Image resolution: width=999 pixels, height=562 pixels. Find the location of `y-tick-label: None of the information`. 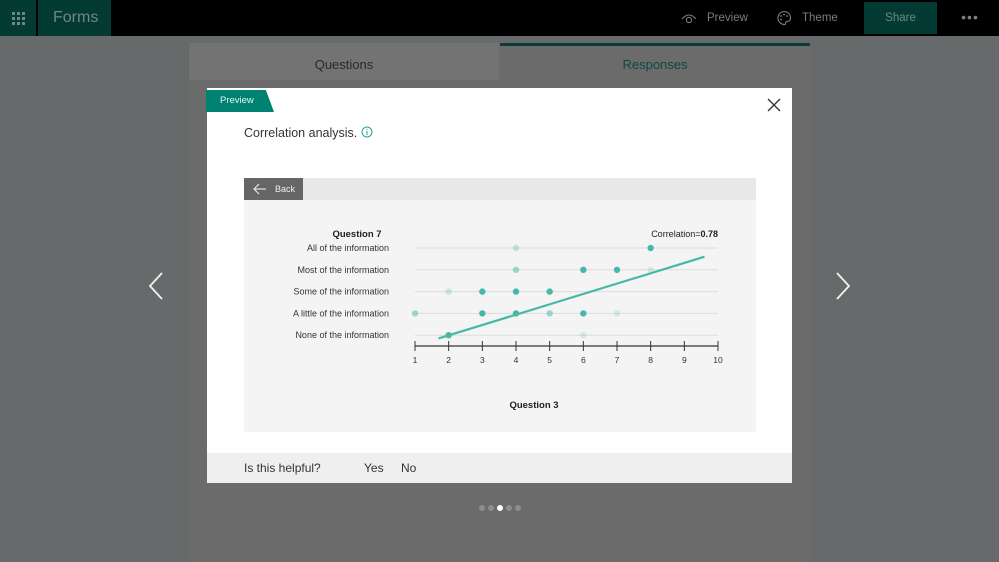

y-tick-label: None of the information is located at coordinates (342, 335).